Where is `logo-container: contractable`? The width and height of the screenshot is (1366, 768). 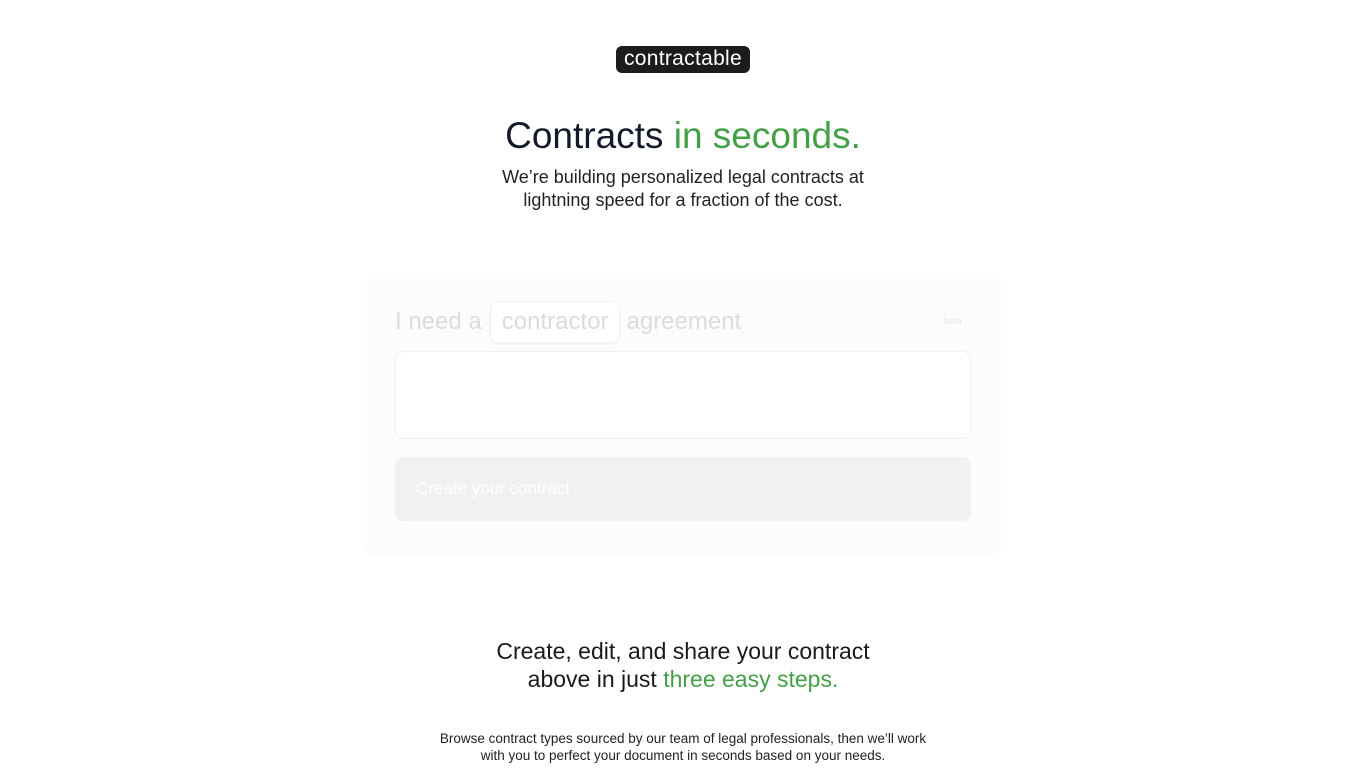
logo-container: contractable is located at coordinates (683, 59).